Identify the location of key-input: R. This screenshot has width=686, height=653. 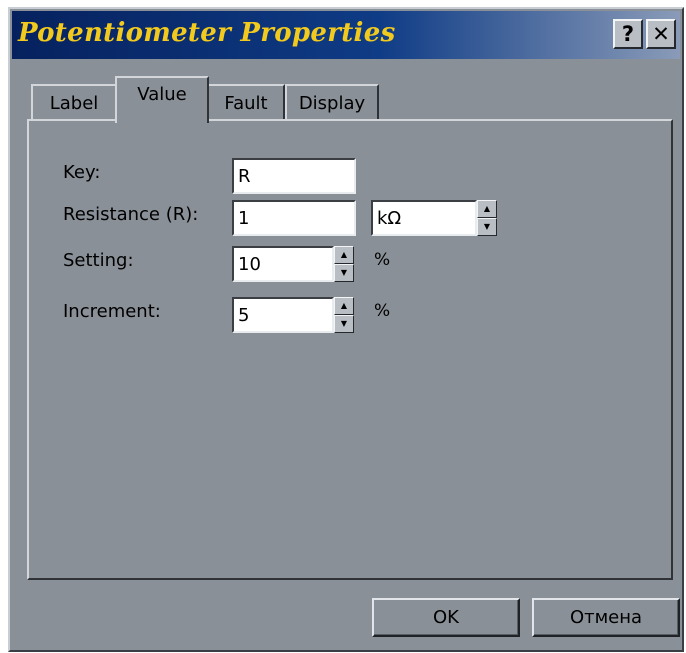
(294, 176).